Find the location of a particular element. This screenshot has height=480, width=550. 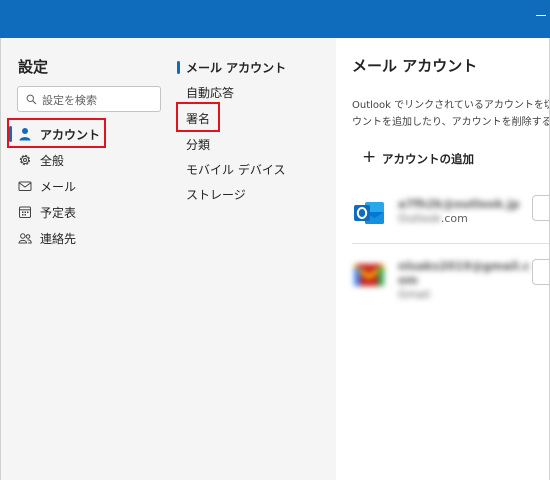

nav-item-calendar: 予定表 is located at coordinates (87, 212).